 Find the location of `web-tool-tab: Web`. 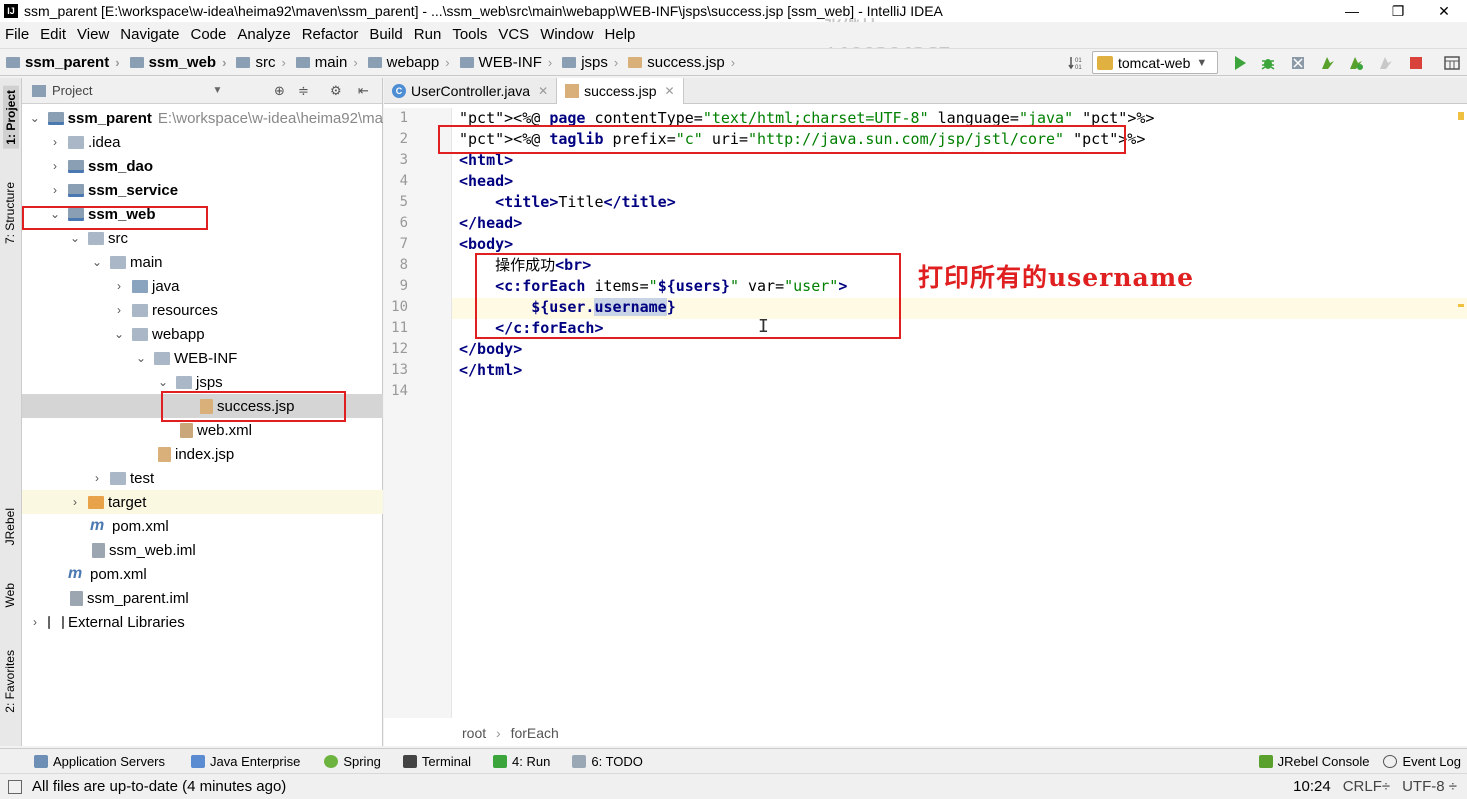

web-tool-tab: Web is located at coordinates (10, 595).